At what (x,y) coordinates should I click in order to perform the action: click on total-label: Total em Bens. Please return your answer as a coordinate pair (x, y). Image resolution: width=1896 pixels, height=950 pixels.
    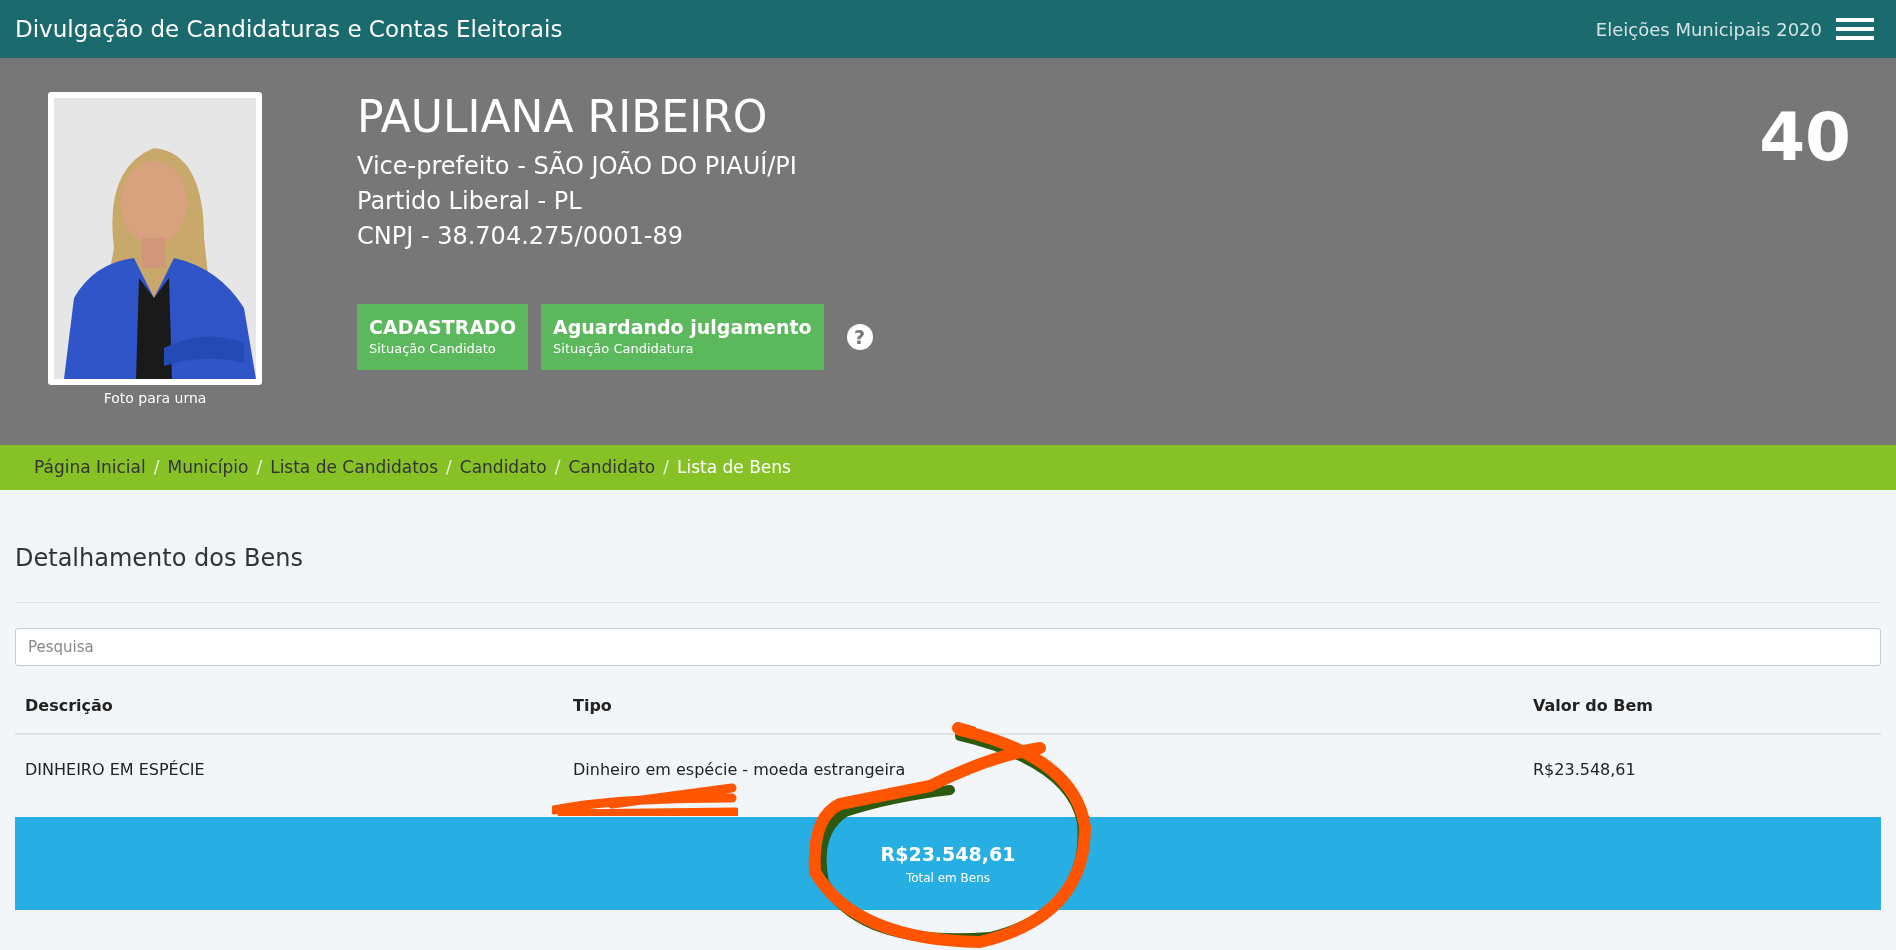
    Looking at the image, I should click on (948, 878).